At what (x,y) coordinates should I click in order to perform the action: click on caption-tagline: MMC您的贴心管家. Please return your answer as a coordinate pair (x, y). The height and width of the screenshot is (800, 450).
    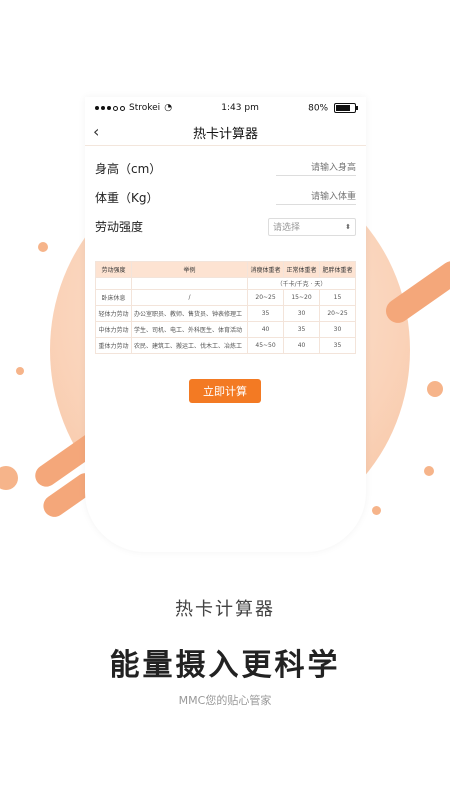
    Looking at the image, I should click on (225, 700).